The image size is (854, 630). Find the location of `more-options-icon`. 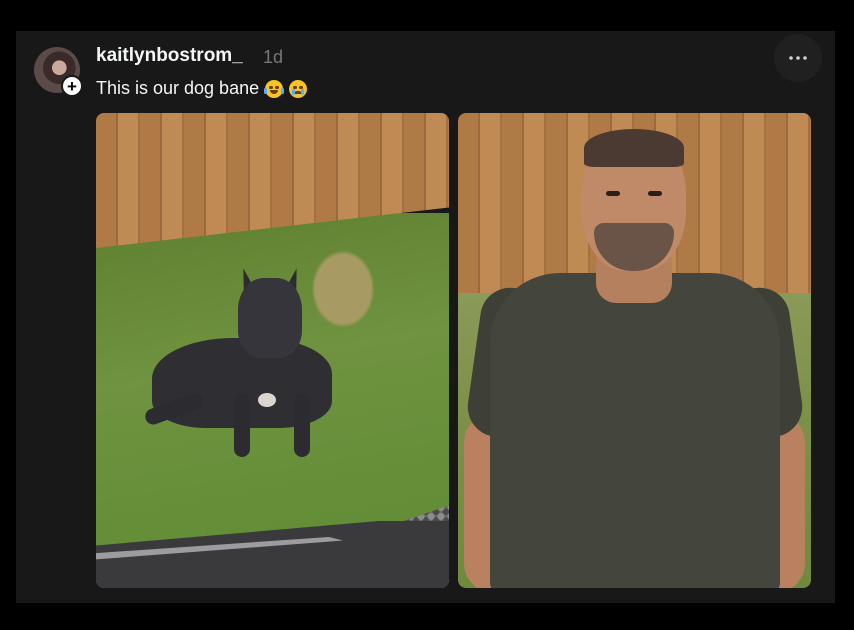

more-options-icon is located at coordinates (798, 58).